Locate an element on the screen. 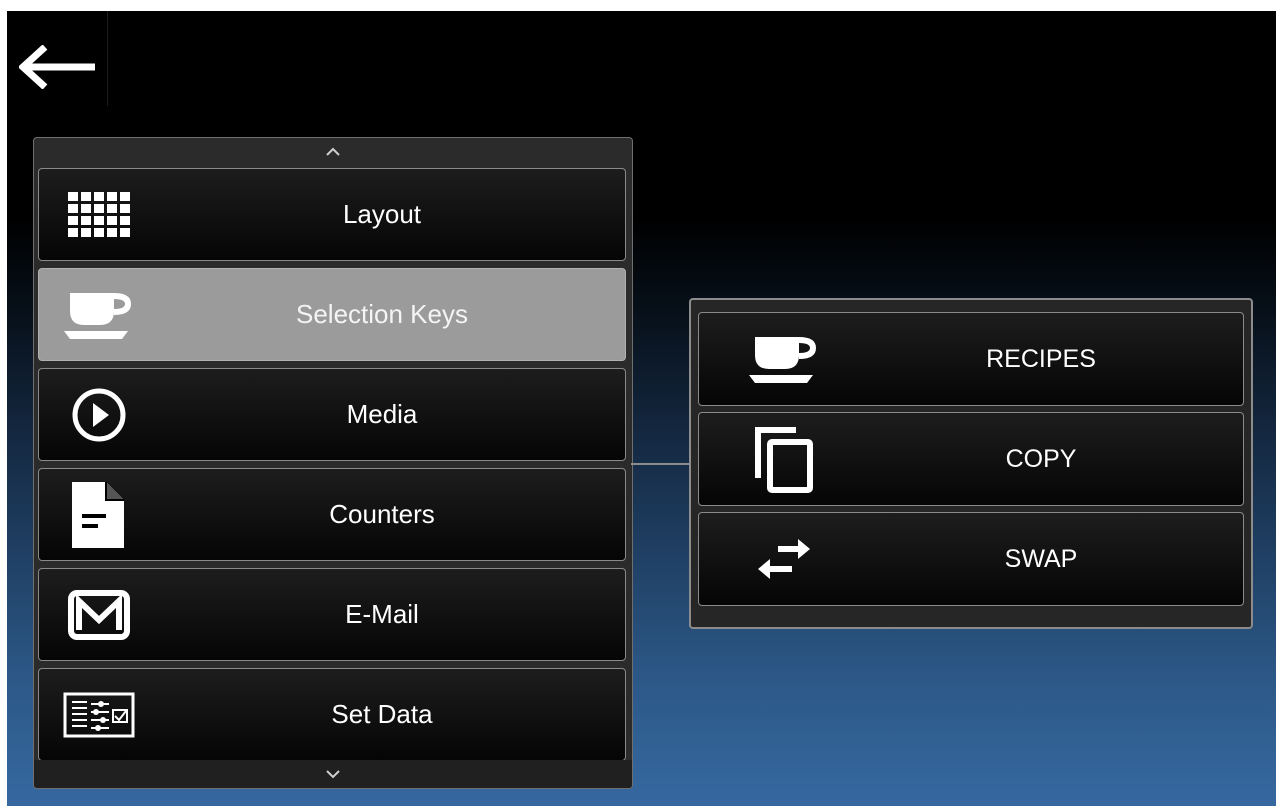 This screenshot has width=1276, height=806. submenu-item-copy: COPY is located at coordinates (971, 459).